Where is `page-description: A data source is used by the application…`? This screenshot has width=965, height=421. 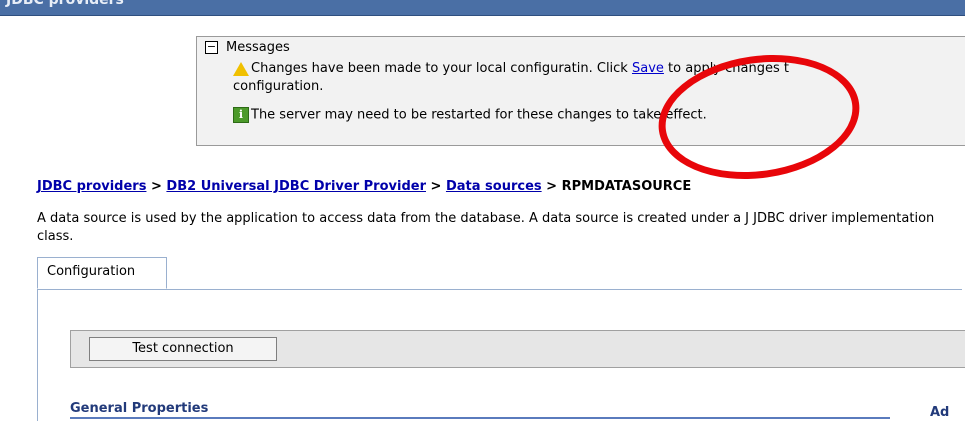 page-description: A data source is used by the application… is located at coordinates (486, 227).